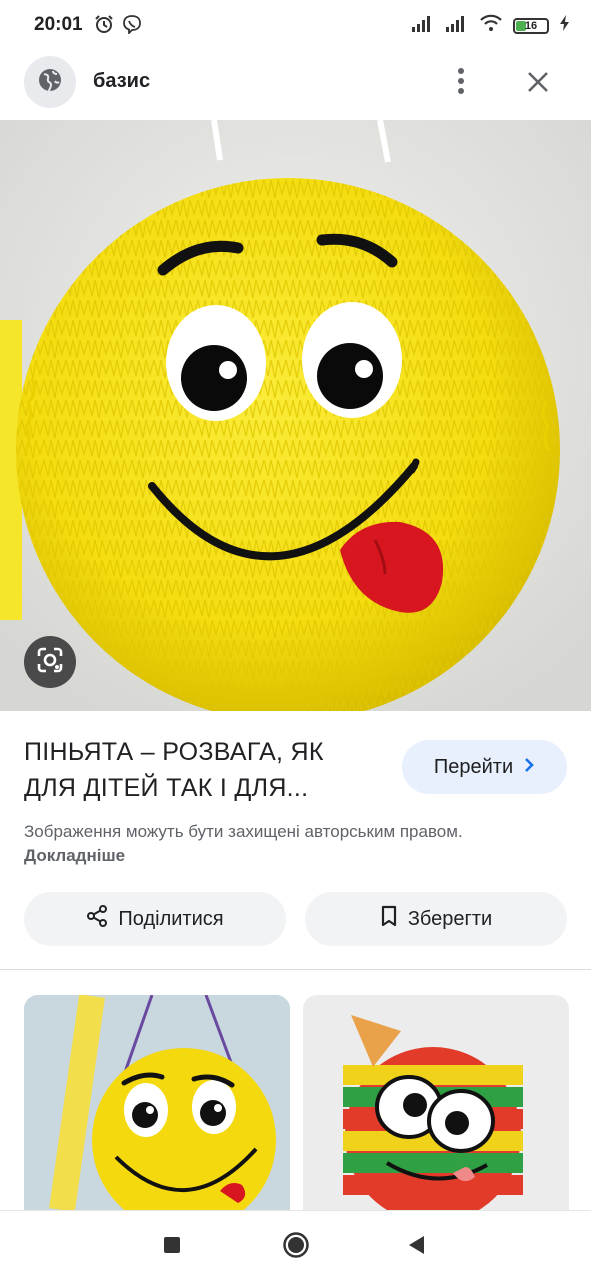 Image resolution: width=591 pixels, height=1281 pixels. What do you see at coordinates (104, 26) in the screenshot?
I see `alarm-icon` at bounding box center [104, 26].